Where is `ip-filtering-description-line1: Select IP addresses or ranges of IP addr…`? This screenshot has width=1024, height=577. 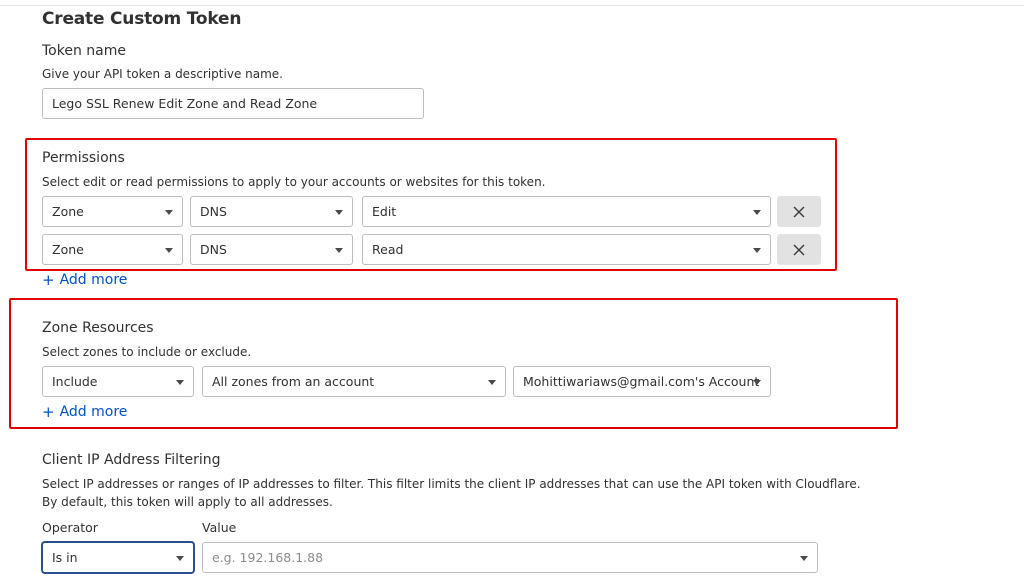 ip-filtering-description-line1: Select IP addresses or ranges of IP addr… is located at coordinates (451, 484).